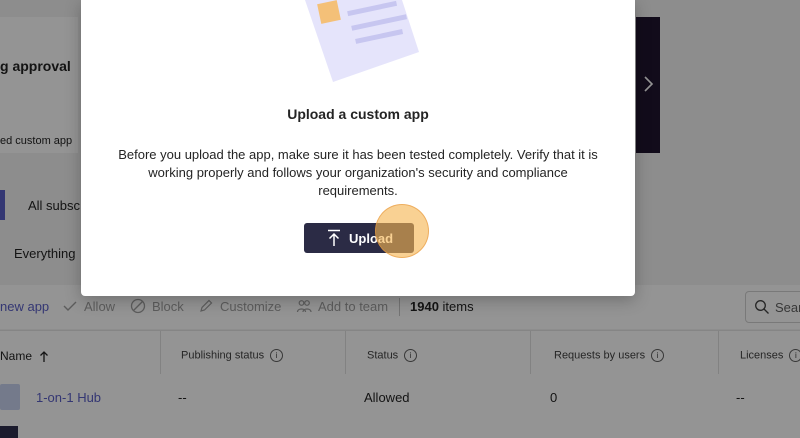  What do you see at coordinates (402, 231) in the screenshot?
I see `cursor-highlight` at bounding box center [402, 231].